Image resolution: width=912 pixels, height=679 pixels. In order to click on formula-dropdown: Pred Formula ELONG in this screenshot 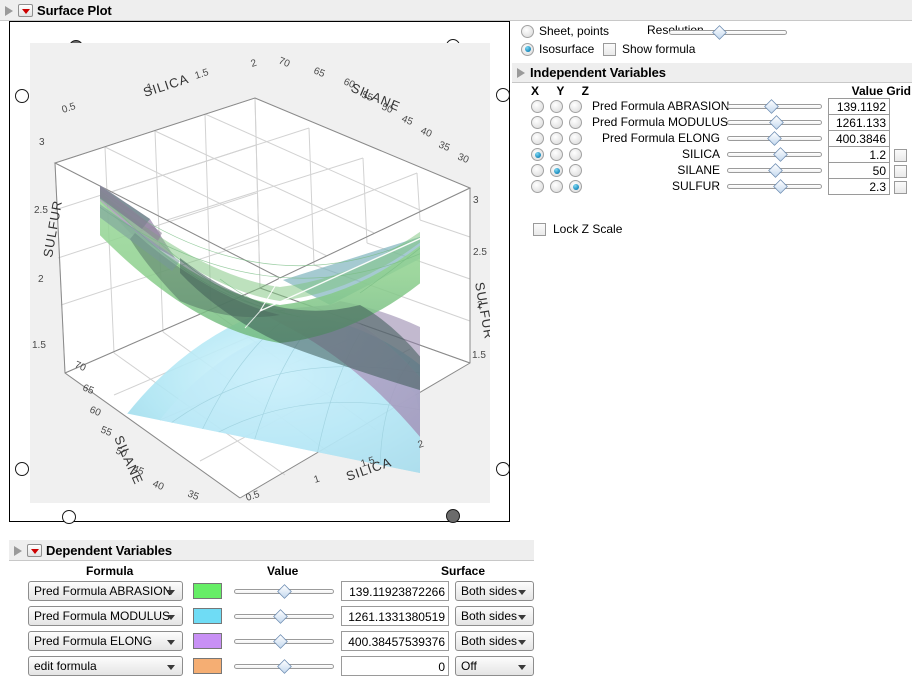, I will do `click(105, 641)`.